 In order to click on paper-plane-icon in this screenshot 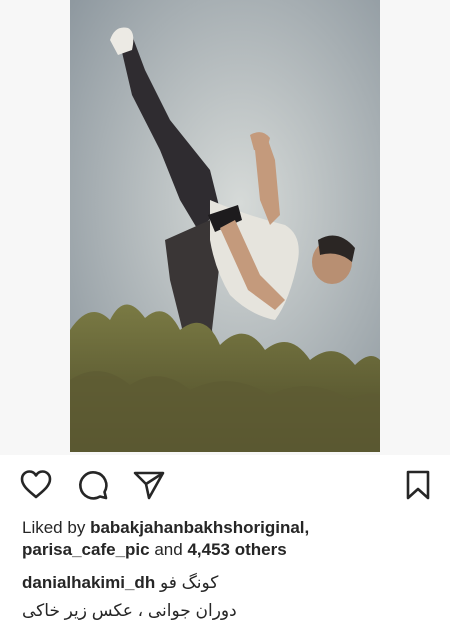, I will do `click(149, 485)`.